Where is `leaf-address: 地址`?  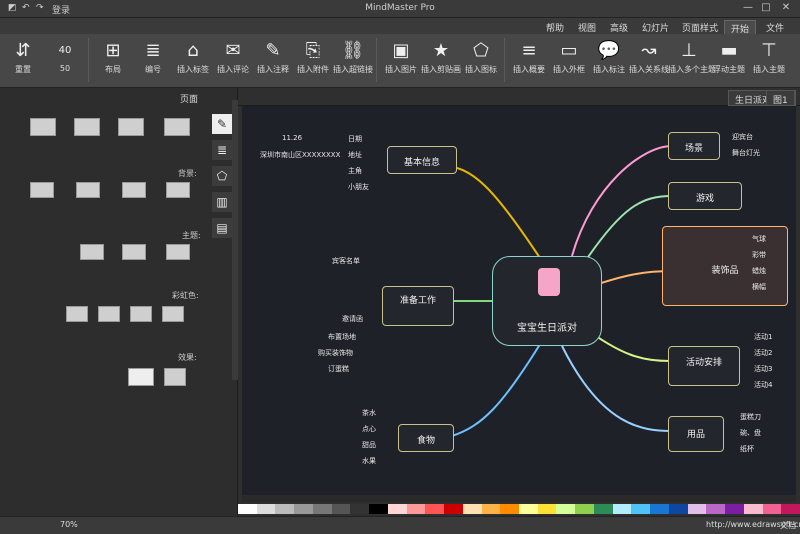 leaf-address: 地址 is located at coordinates (355, 155).